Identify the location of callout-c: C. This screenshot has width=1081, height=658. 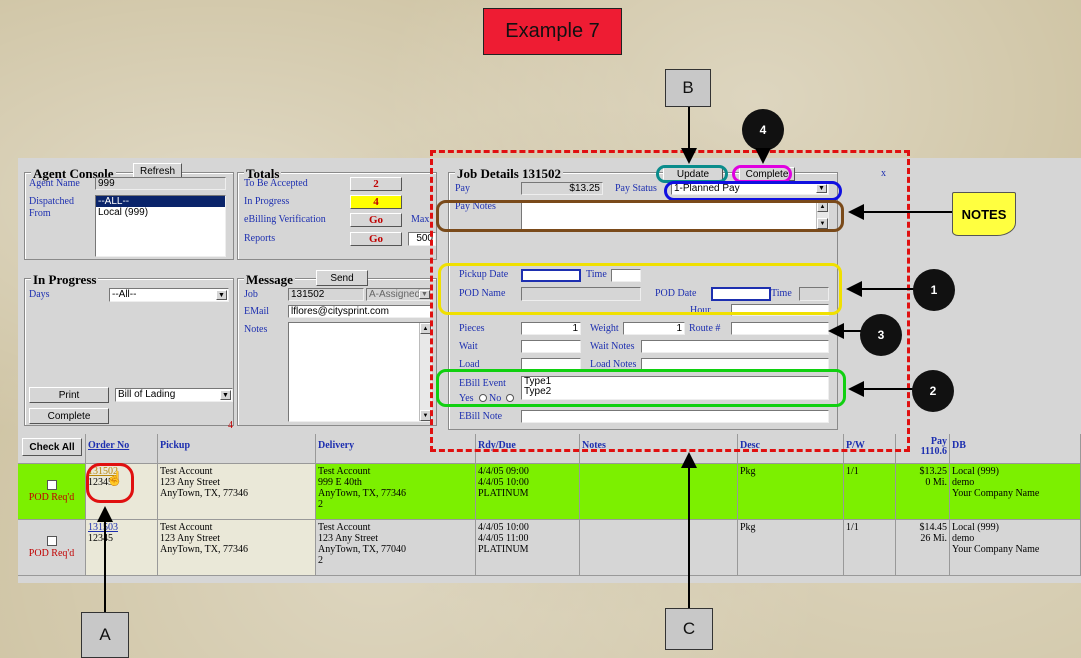
(689, 629).